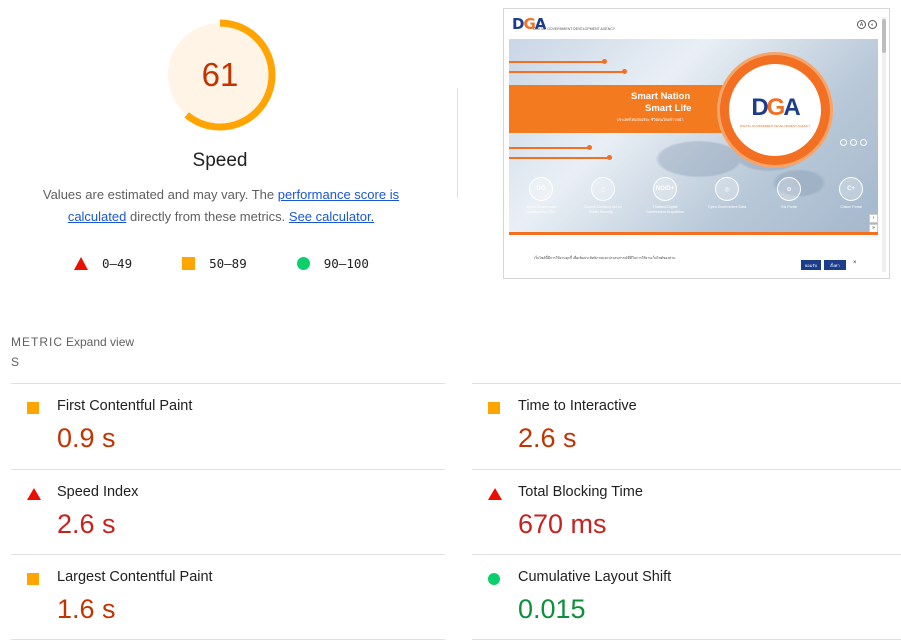  I want to click on service-item: C+ Citizen Portal, so click(851, 196).